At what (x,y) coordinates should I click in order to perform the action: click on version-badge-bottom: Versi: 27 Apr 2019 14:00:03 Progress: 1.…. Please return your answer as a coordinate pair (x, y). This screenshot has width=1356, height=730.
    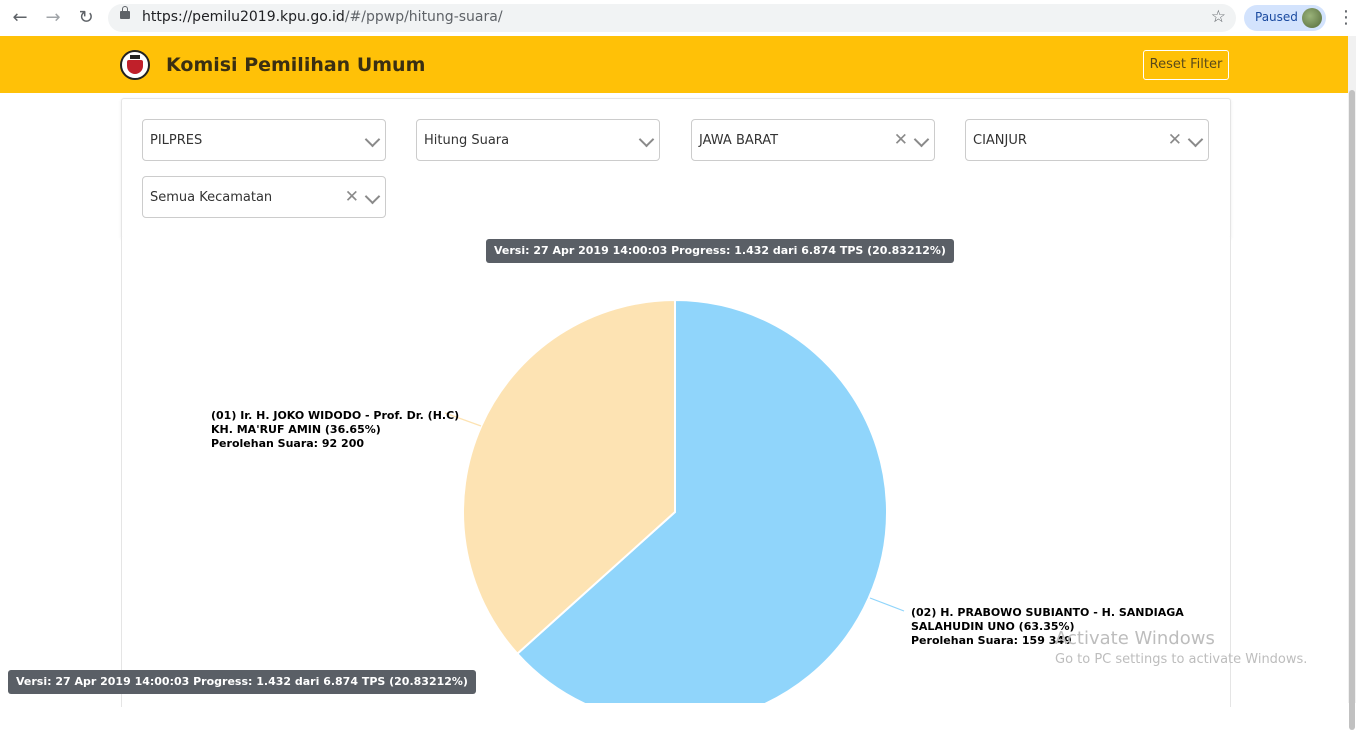
    Looking at the image, I should click on (242, 682).